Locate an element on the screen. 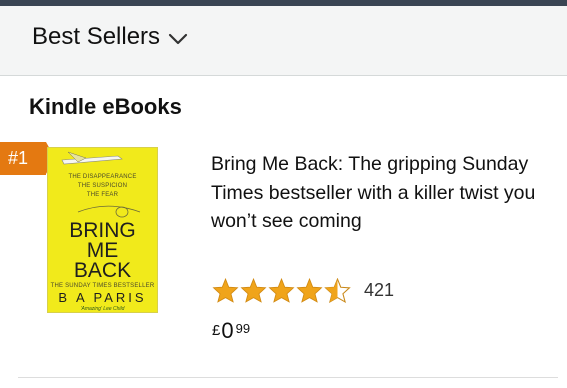 The width and height of the screenshot is (567, 388). category-title: Kindle eBooks is located at coordinates (105, 106).